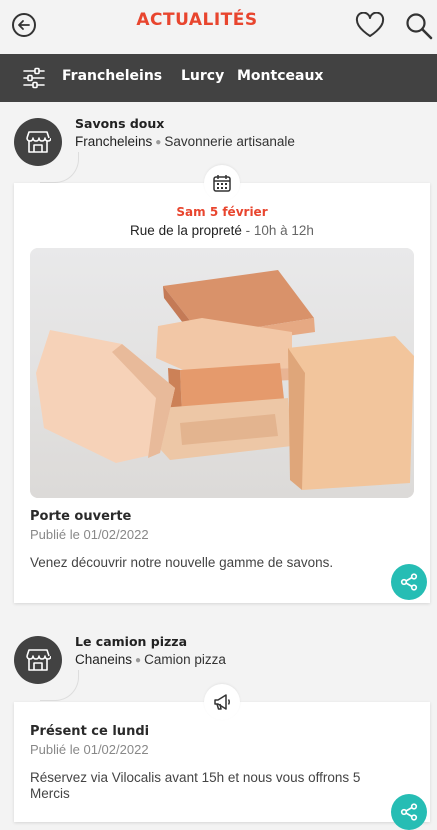  I want to click on announcement-type-badge, so click(222, 702).